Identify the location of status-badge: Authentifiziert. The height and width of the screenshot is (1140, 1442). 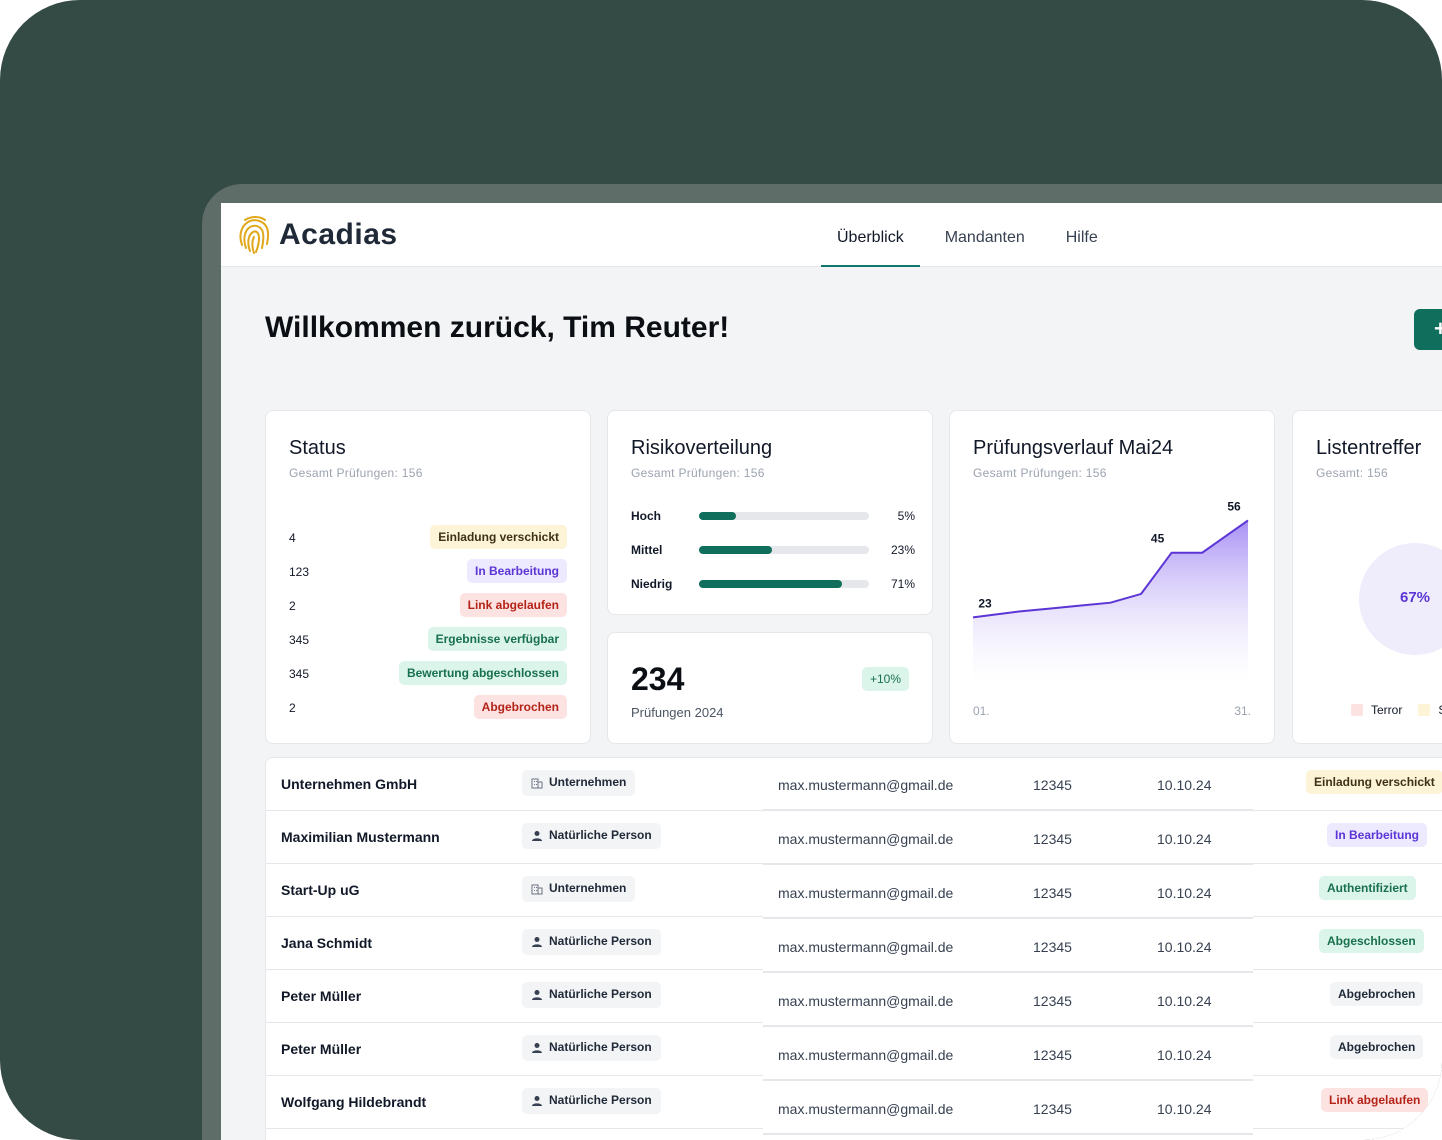
(1367, 888).